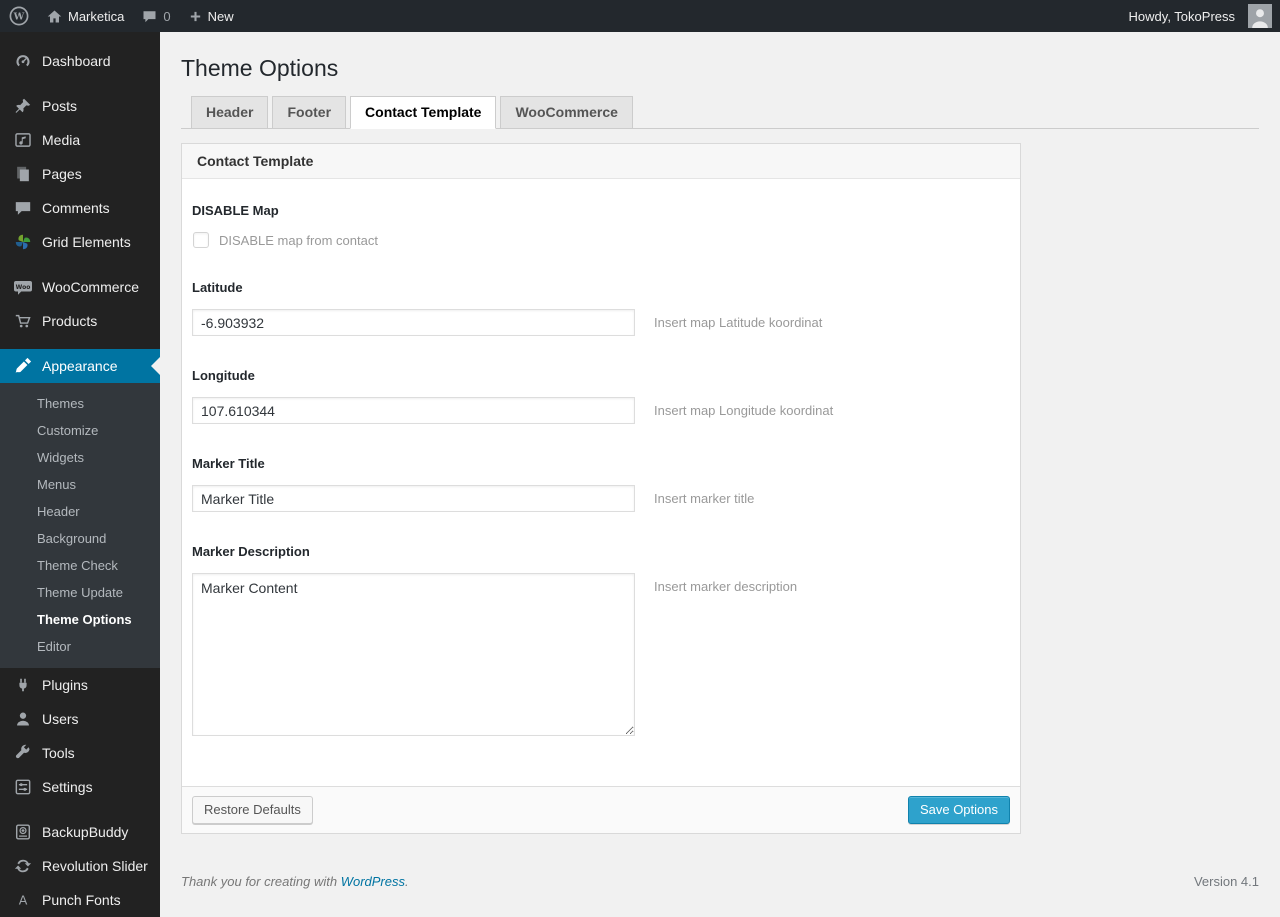 The width and height of the screenshot is (1280, 917). Describe the element at coordinates (720, 112) in the screenshot. I see `tabs-bar: Header Footer Contact Template WooCommerce` at that location.